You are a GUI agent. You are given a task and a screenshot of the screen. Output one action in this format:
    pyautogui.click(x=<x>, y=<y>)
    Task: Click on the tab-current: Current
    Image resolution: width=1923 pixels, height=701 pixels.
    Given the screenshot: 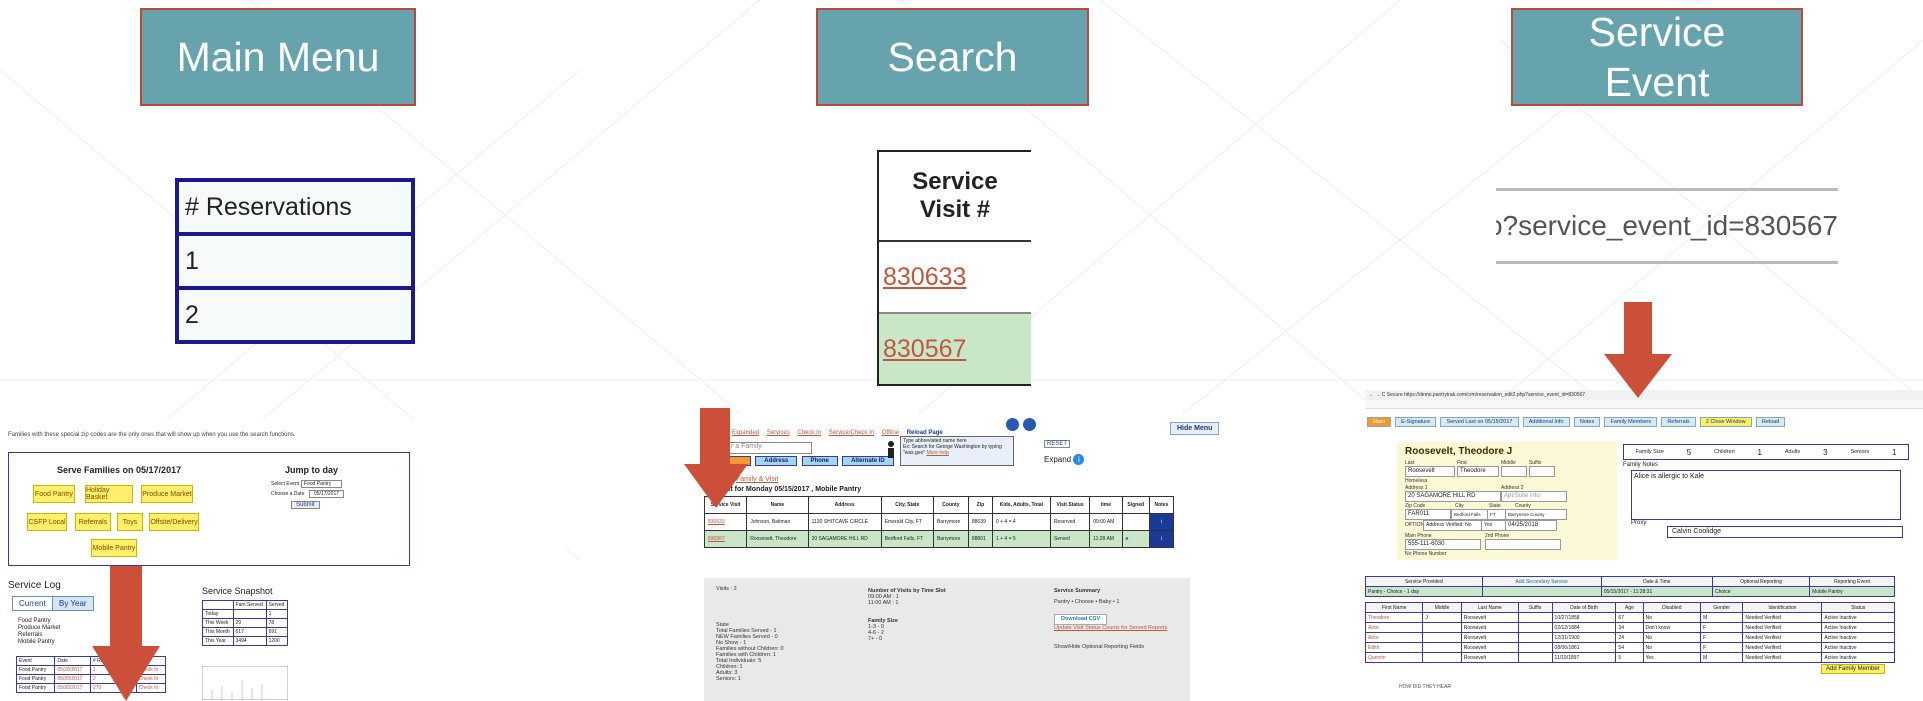 What is the action you would take?
    pyautogui.click(x=32, y=603)
    